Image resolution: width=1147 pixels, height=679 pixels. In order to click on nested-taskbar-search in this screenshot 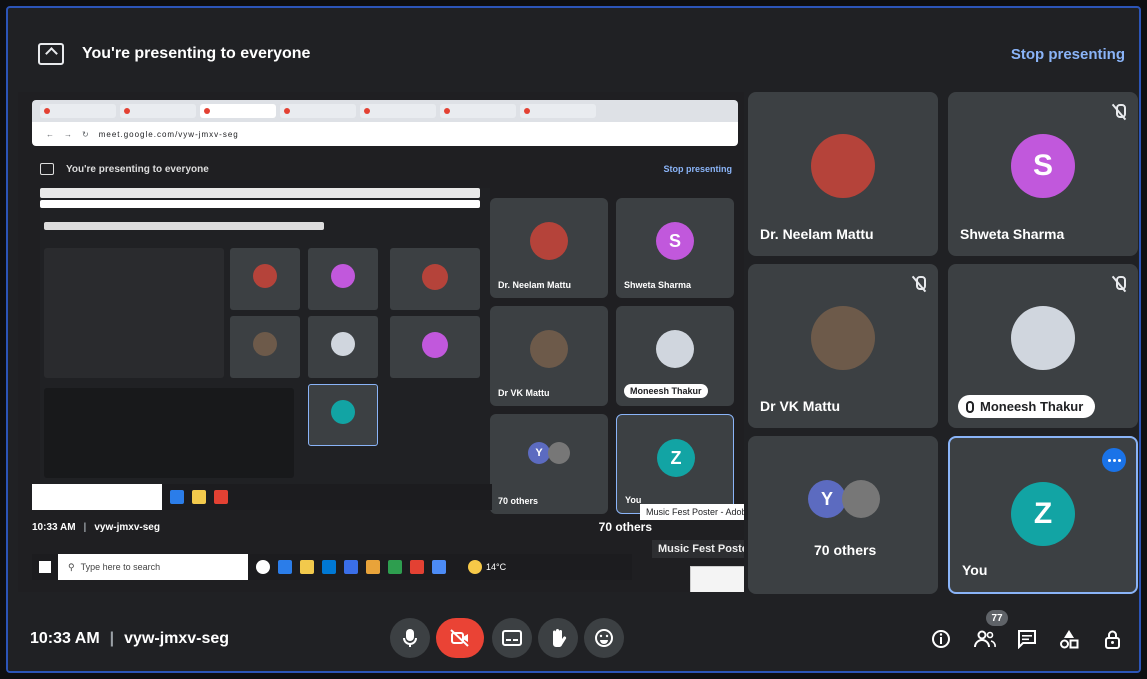, I will do `click(97, 497)`.